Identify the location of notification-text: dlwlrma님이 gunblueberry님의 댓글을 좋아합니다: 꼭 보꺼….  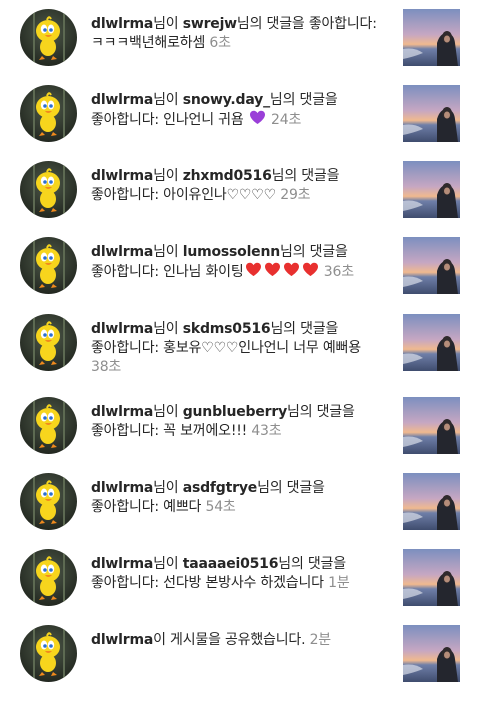
(241, 422).